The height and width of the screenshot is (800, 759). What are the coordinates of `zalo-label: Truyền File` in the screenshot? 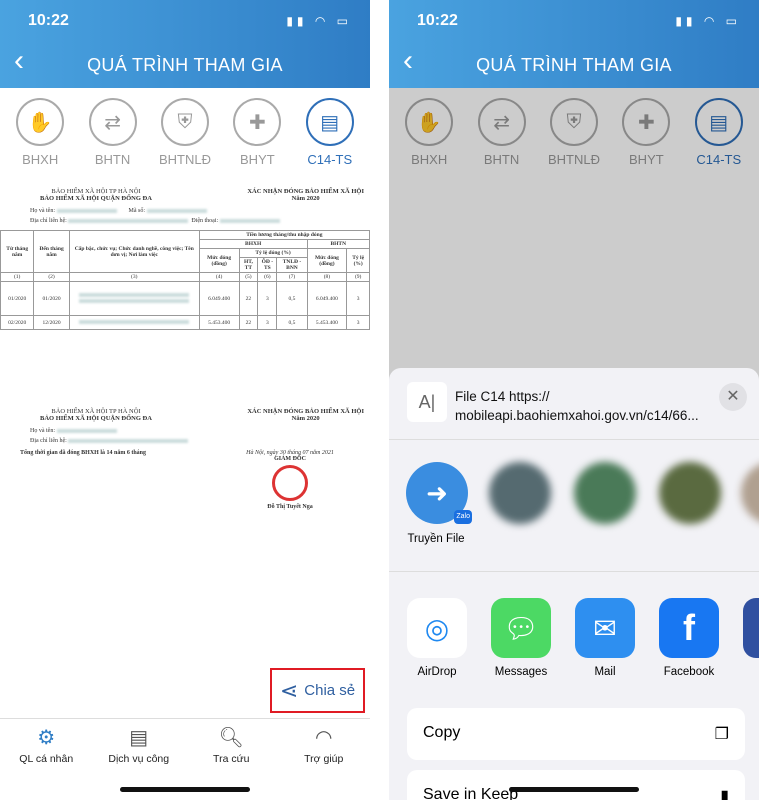 It's located at (436, 539).